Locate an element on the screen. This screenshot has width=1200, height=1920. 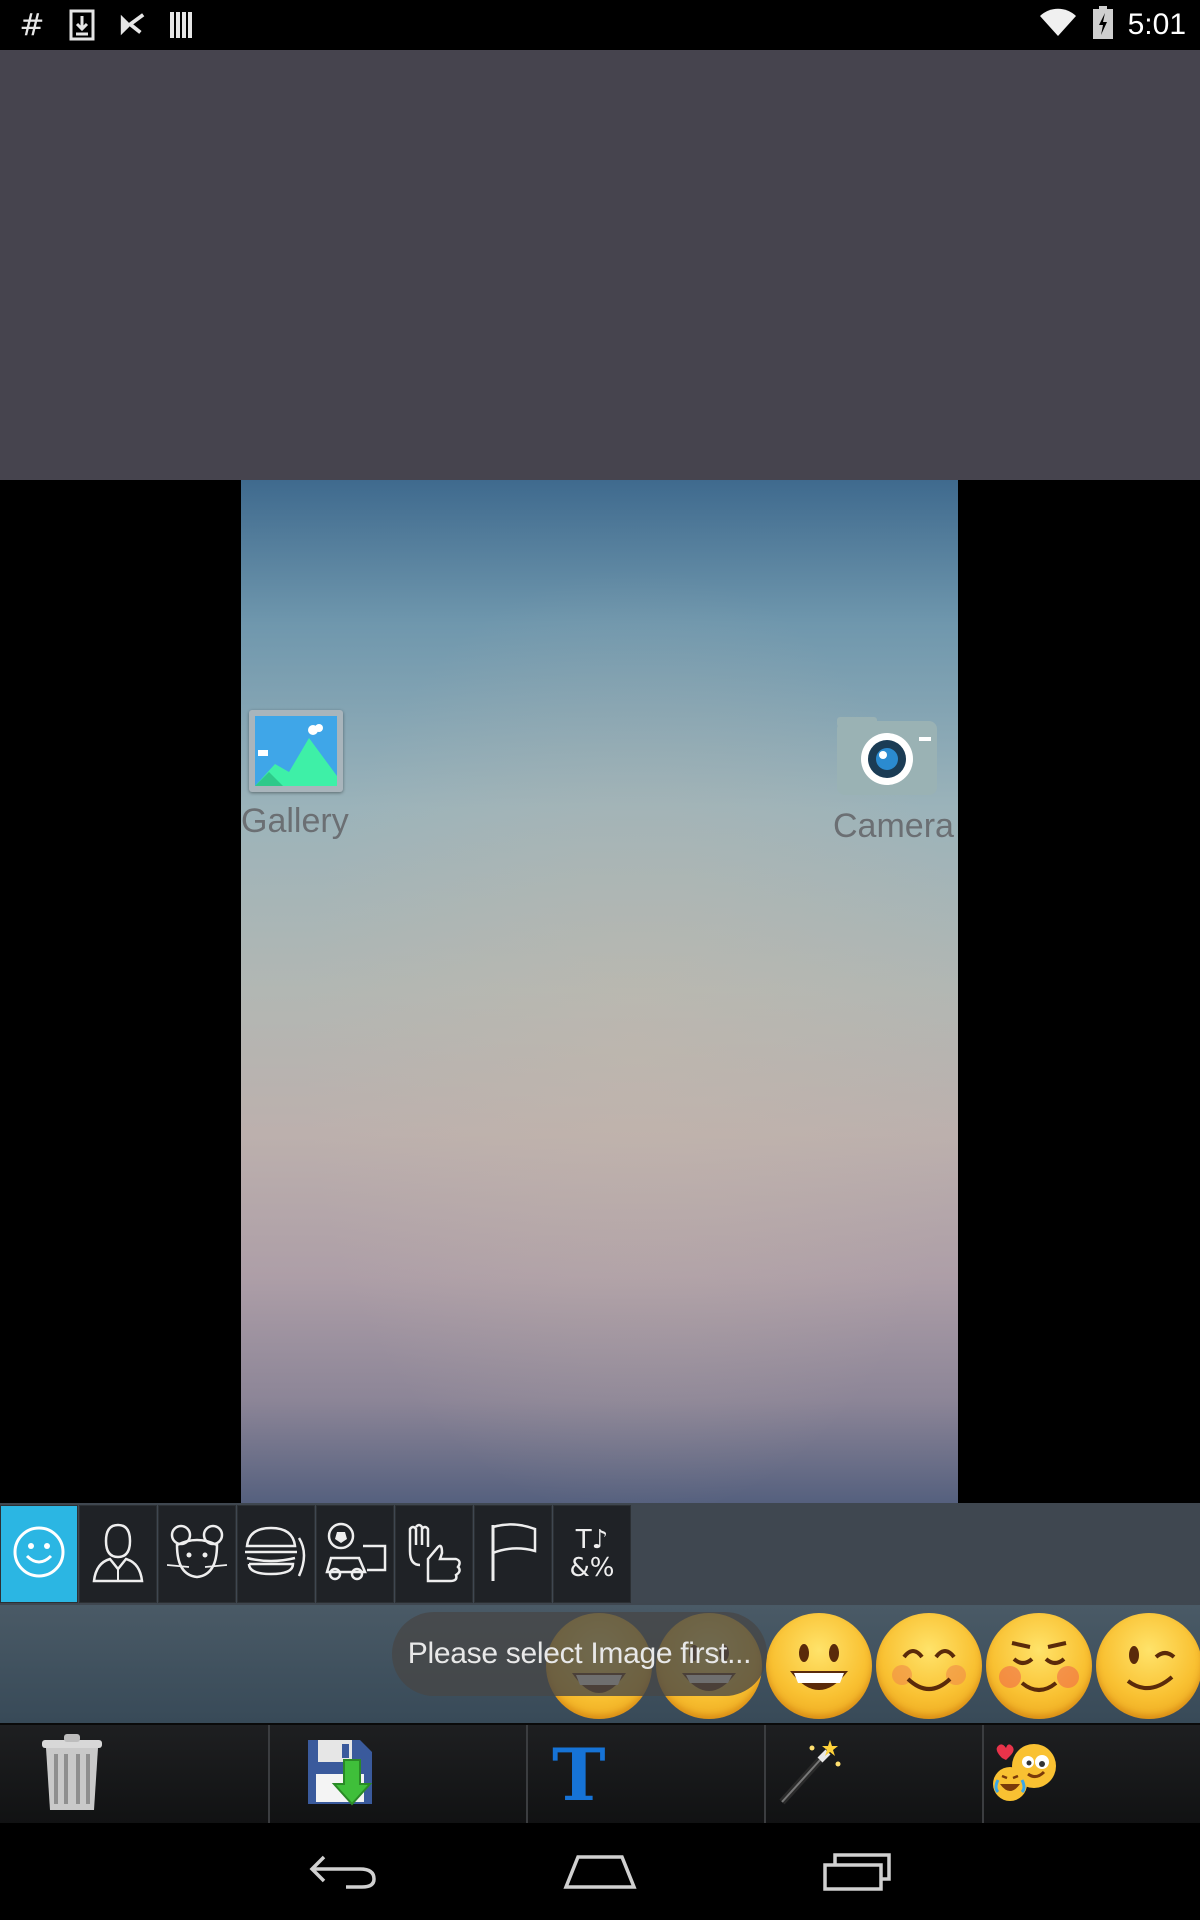
hand-thumbs-up-icon is located at coordinates (434, 1554).